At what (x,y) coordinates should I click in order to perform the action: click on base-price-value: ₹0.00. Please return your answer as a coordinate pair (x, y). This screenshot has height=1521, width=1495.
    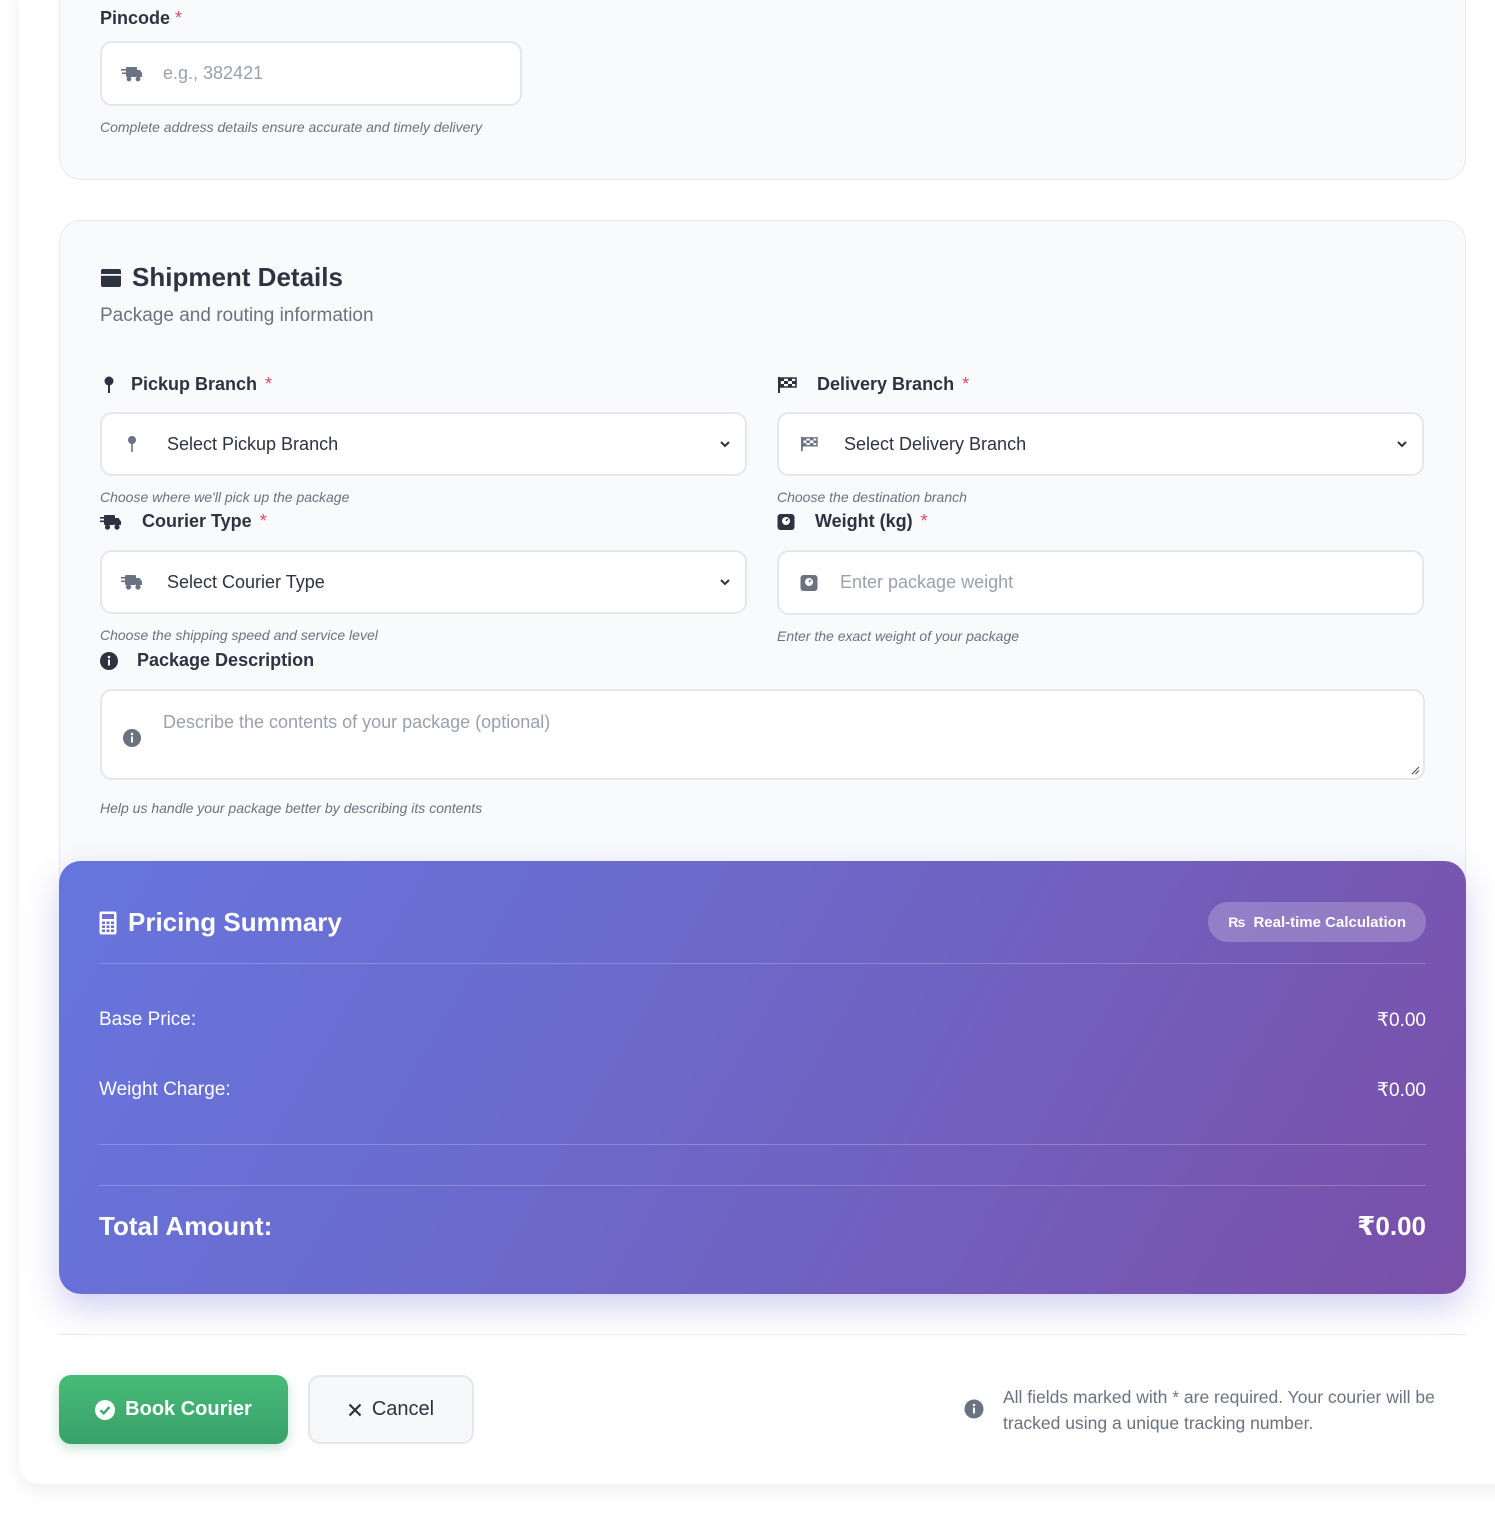
    Looking at the image, I should click on (1401, 1020).